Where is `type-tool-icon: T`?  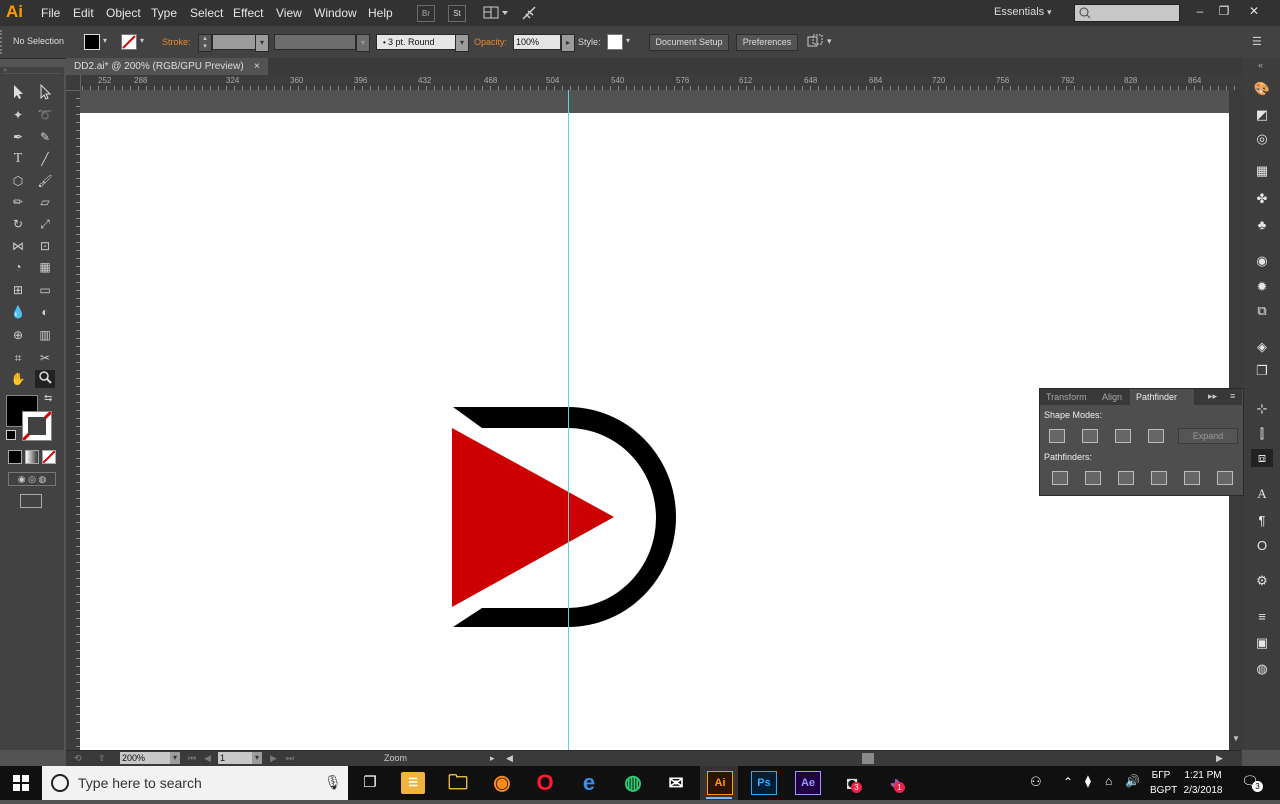 type-tool-icon: T is located at coordinates (18, 159).